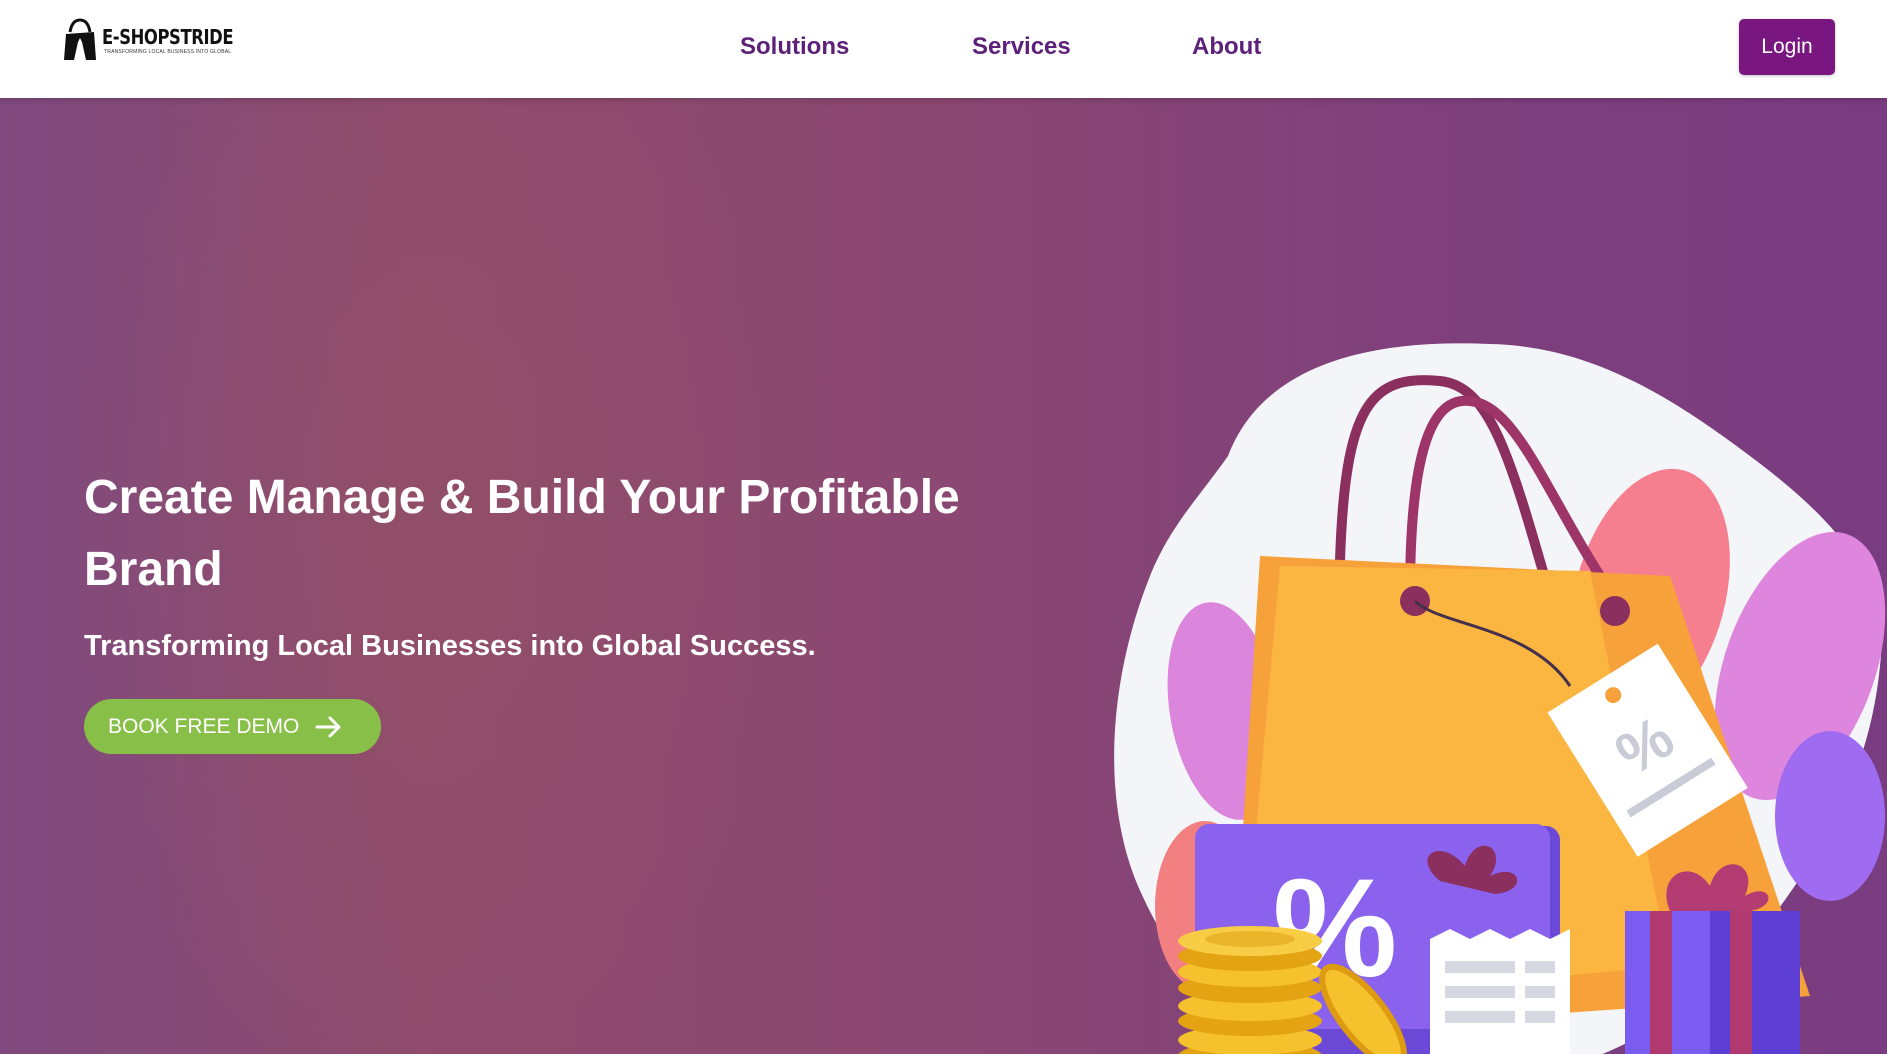 The image size is (1887, 1054). I want to click on receipt, so click(1500, 991).